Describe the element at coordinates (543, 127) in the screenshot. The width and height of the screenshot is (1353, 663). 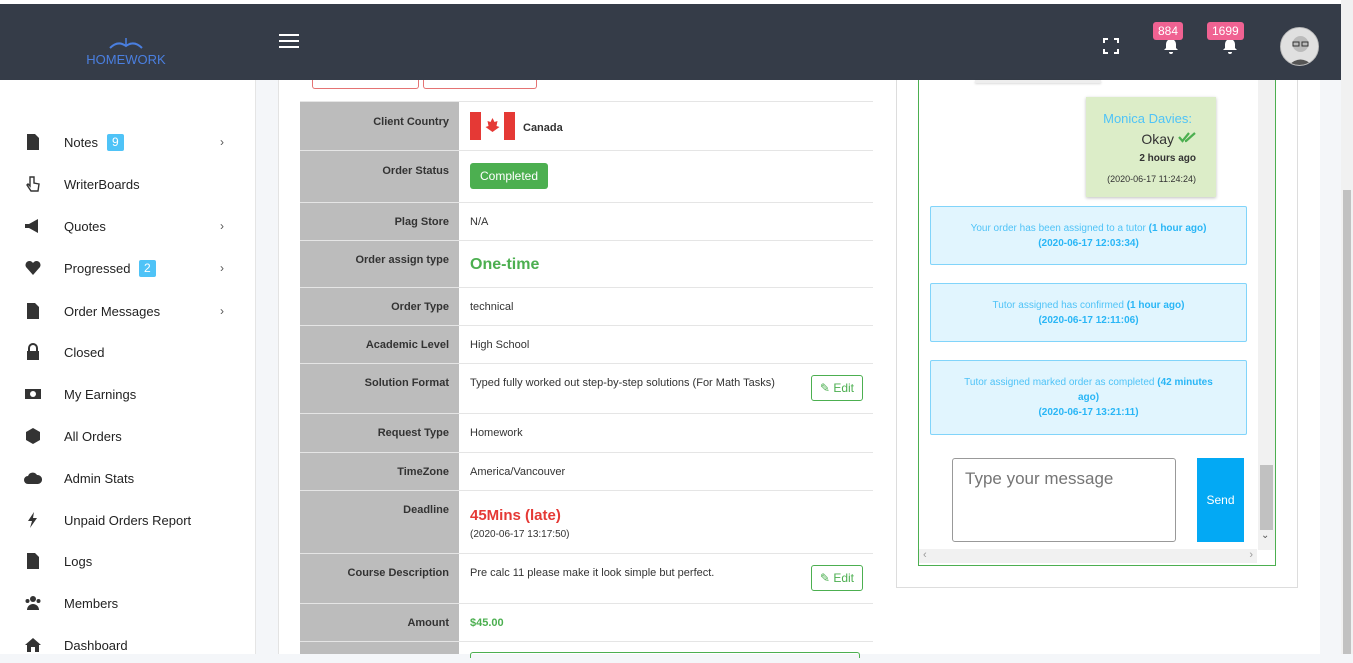
I see `client-country-value: Canada` at that location.